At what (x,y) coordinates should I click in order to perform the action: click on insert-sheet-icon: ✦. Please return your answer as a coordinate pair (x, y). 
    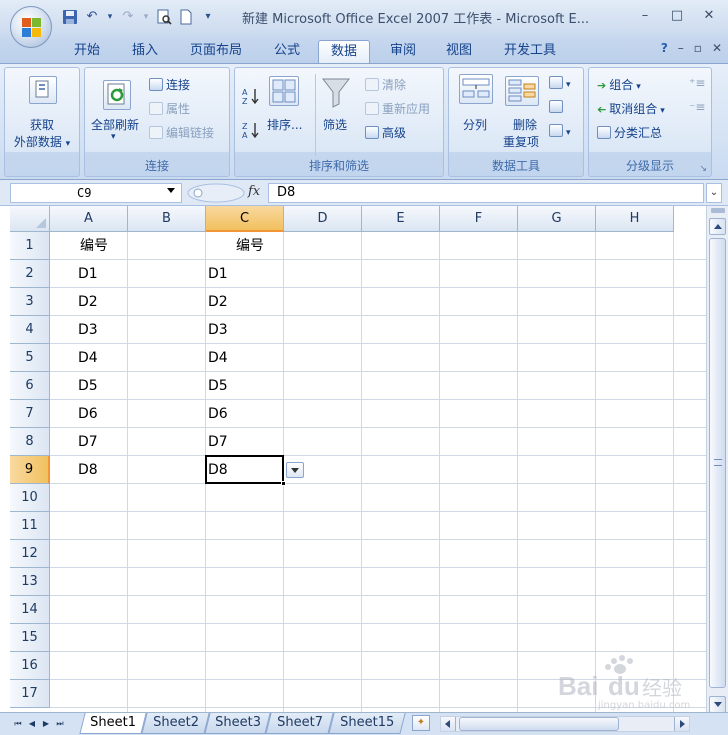
    Looking at the image, I should click on (421, 723).